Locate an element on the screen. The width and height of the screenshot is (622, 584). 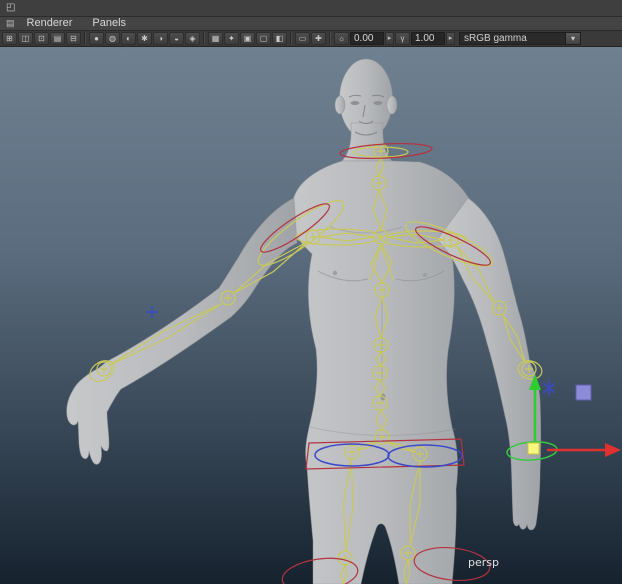
ear-left is located at coordinates (340, 105).